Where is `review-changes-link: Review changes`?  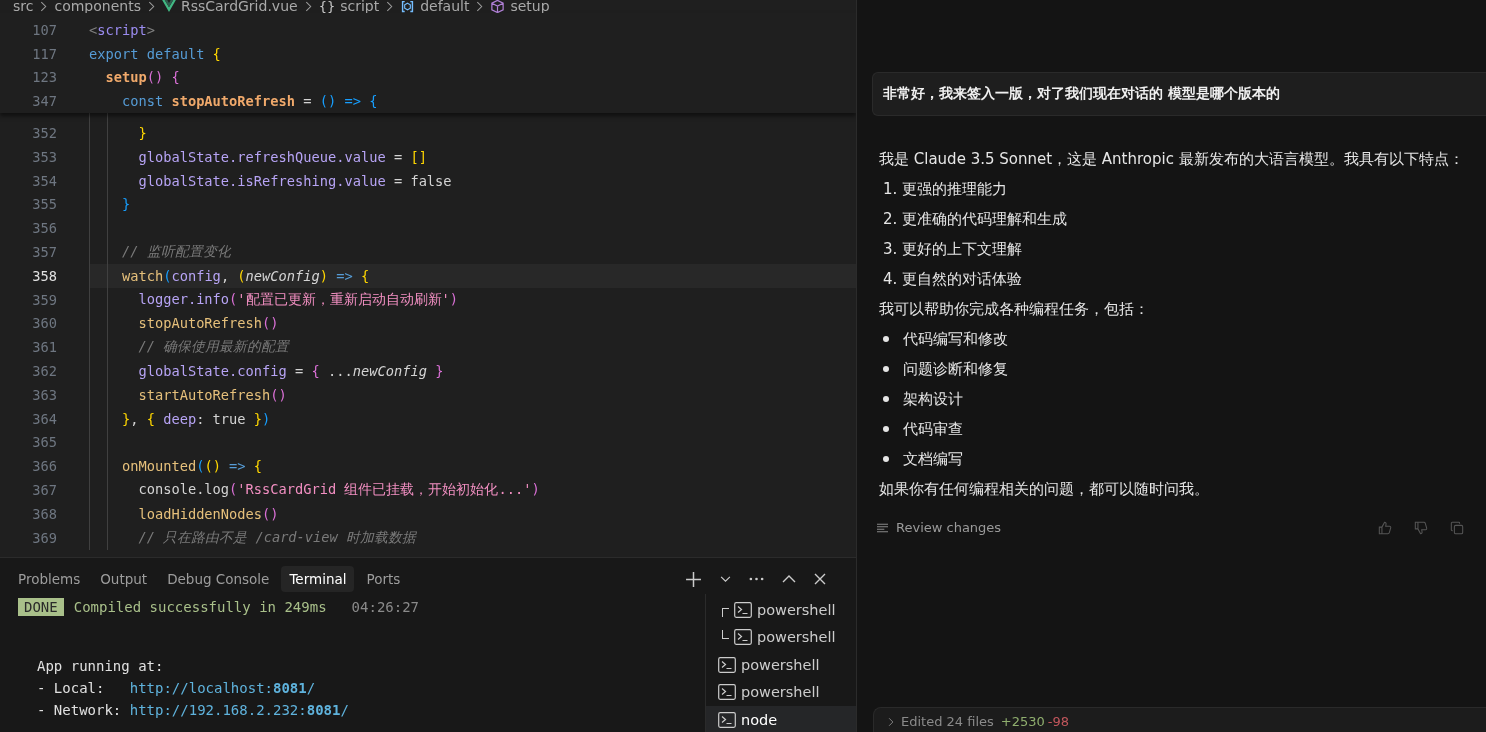
review-changes-link: Review changes is located at coordinates (949, 527).